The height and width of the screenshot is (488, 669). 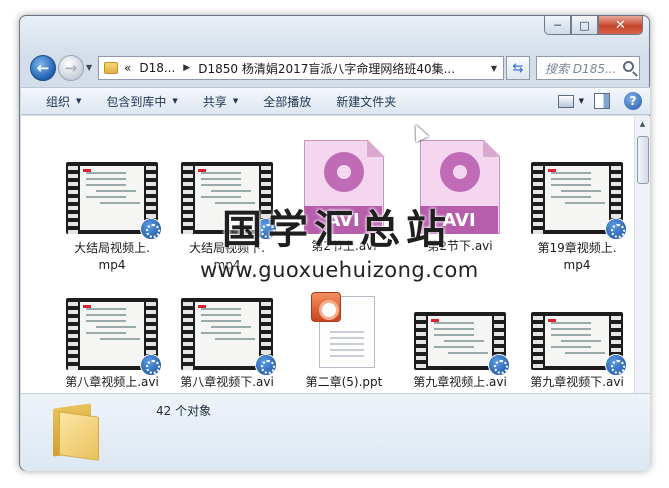 I want to click on preview-pane-icon, so click(x=602, y=101).